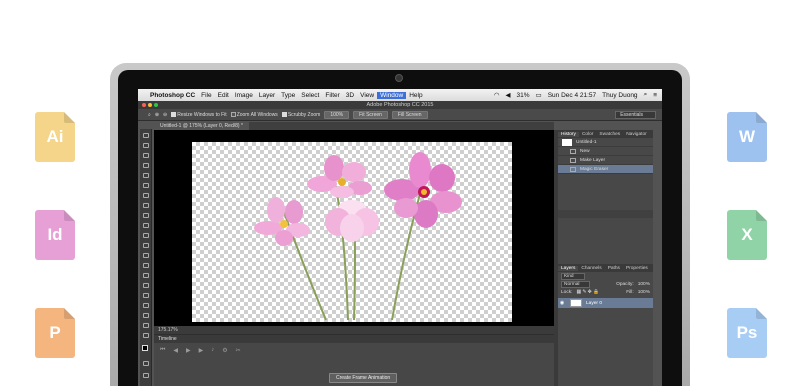  What do you see at coordinates (146, 315) in the screenshot?
I see `hand-tool-icon` at bounding box center [146, 315].